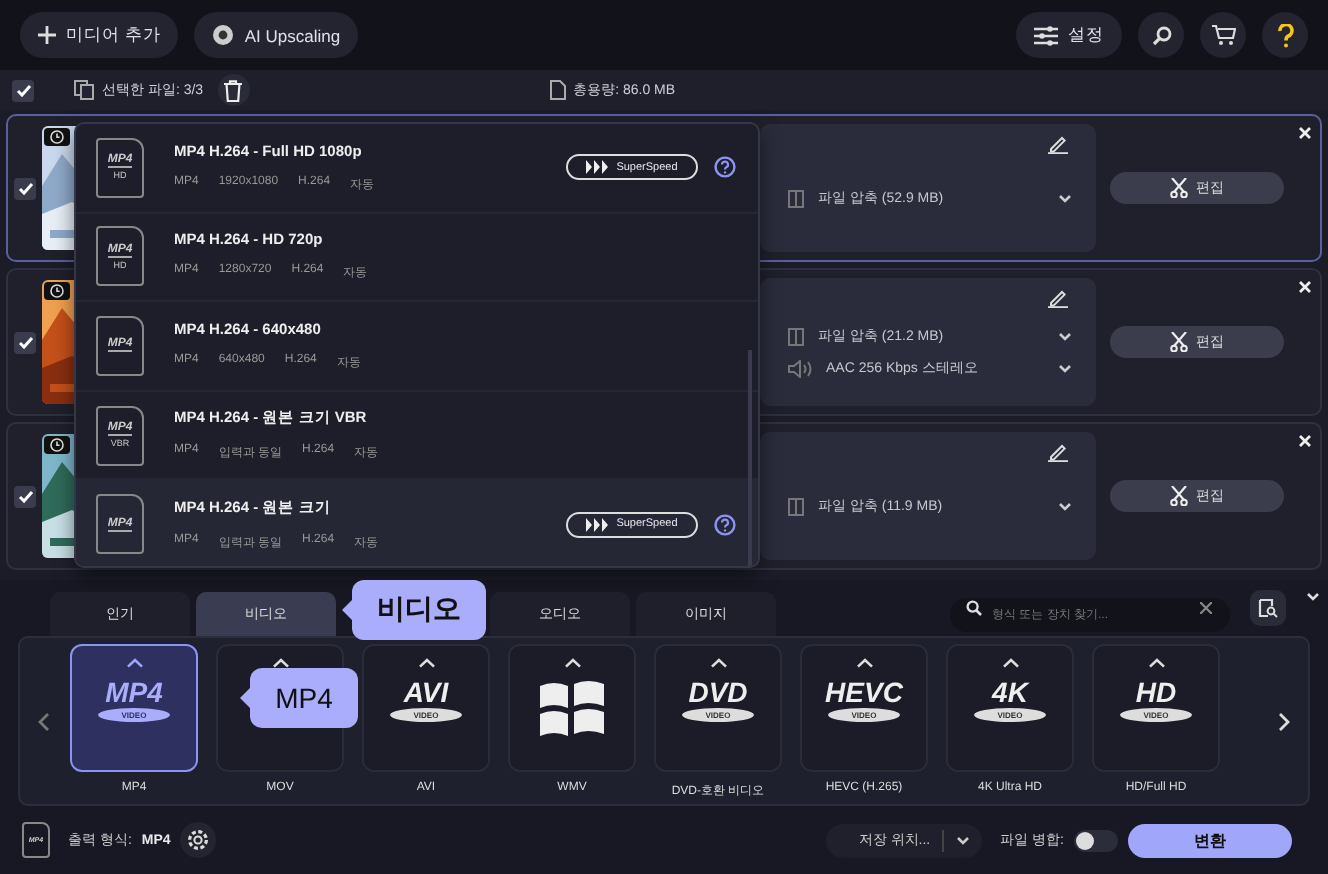 The height and width of the screenshot is (874, 1328). I want to click on format-logo: HD, so click(1156, 691).